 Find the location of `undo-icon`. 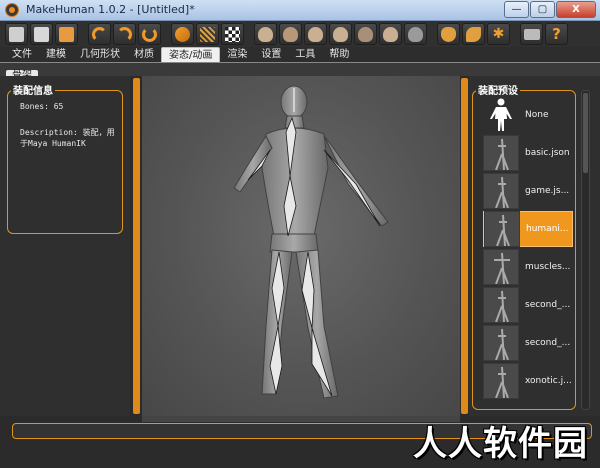

undo-icon is located at coordinates (99, 34).